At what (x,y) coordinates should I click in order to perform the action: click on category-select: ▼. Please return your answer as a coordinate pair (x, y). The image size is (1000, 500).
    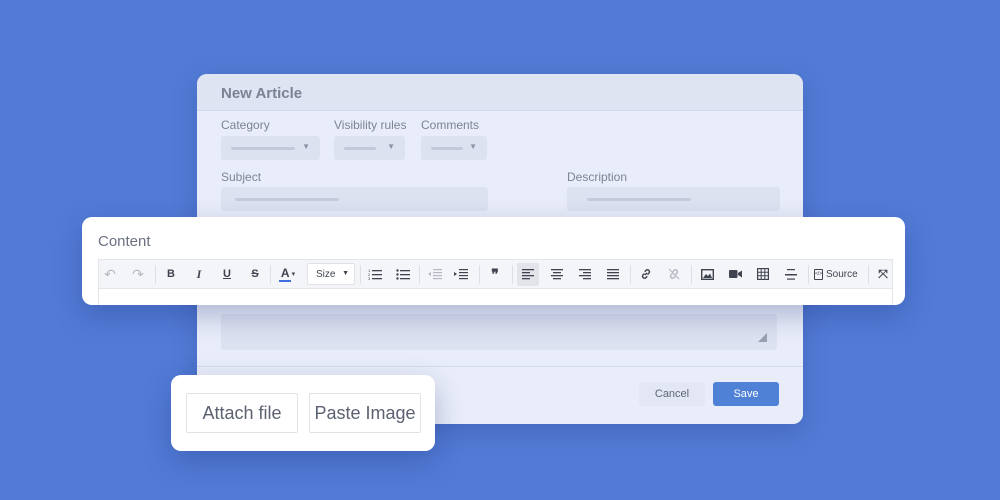
    Looking at the image, I should click on (270, 148).